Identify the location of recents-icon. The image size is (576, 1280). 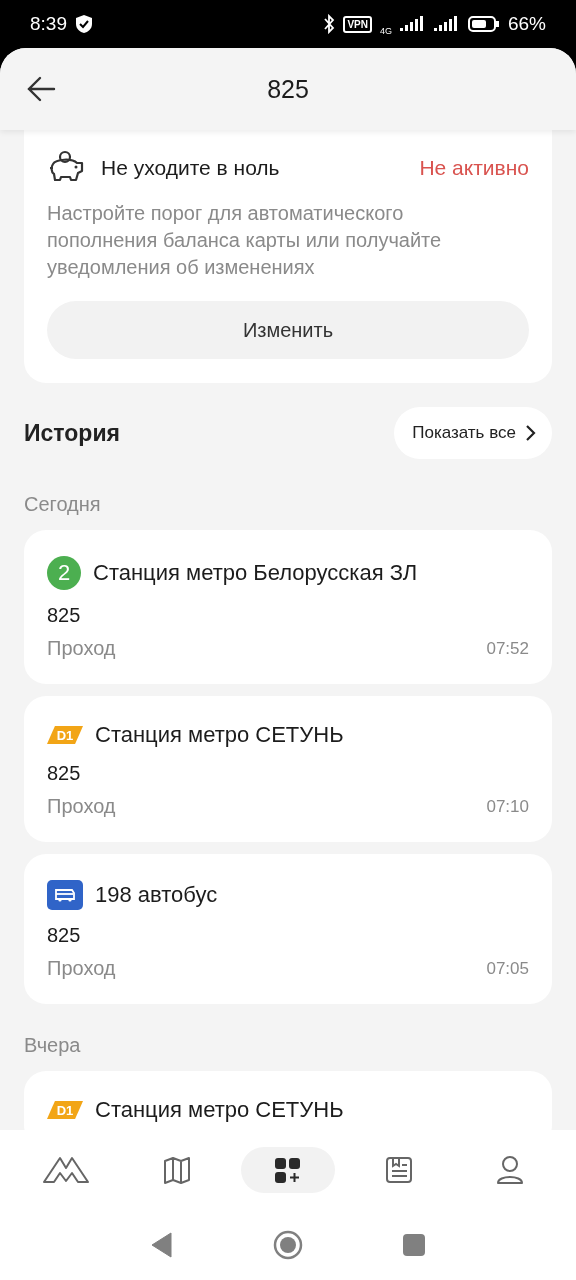
(414, 1245).